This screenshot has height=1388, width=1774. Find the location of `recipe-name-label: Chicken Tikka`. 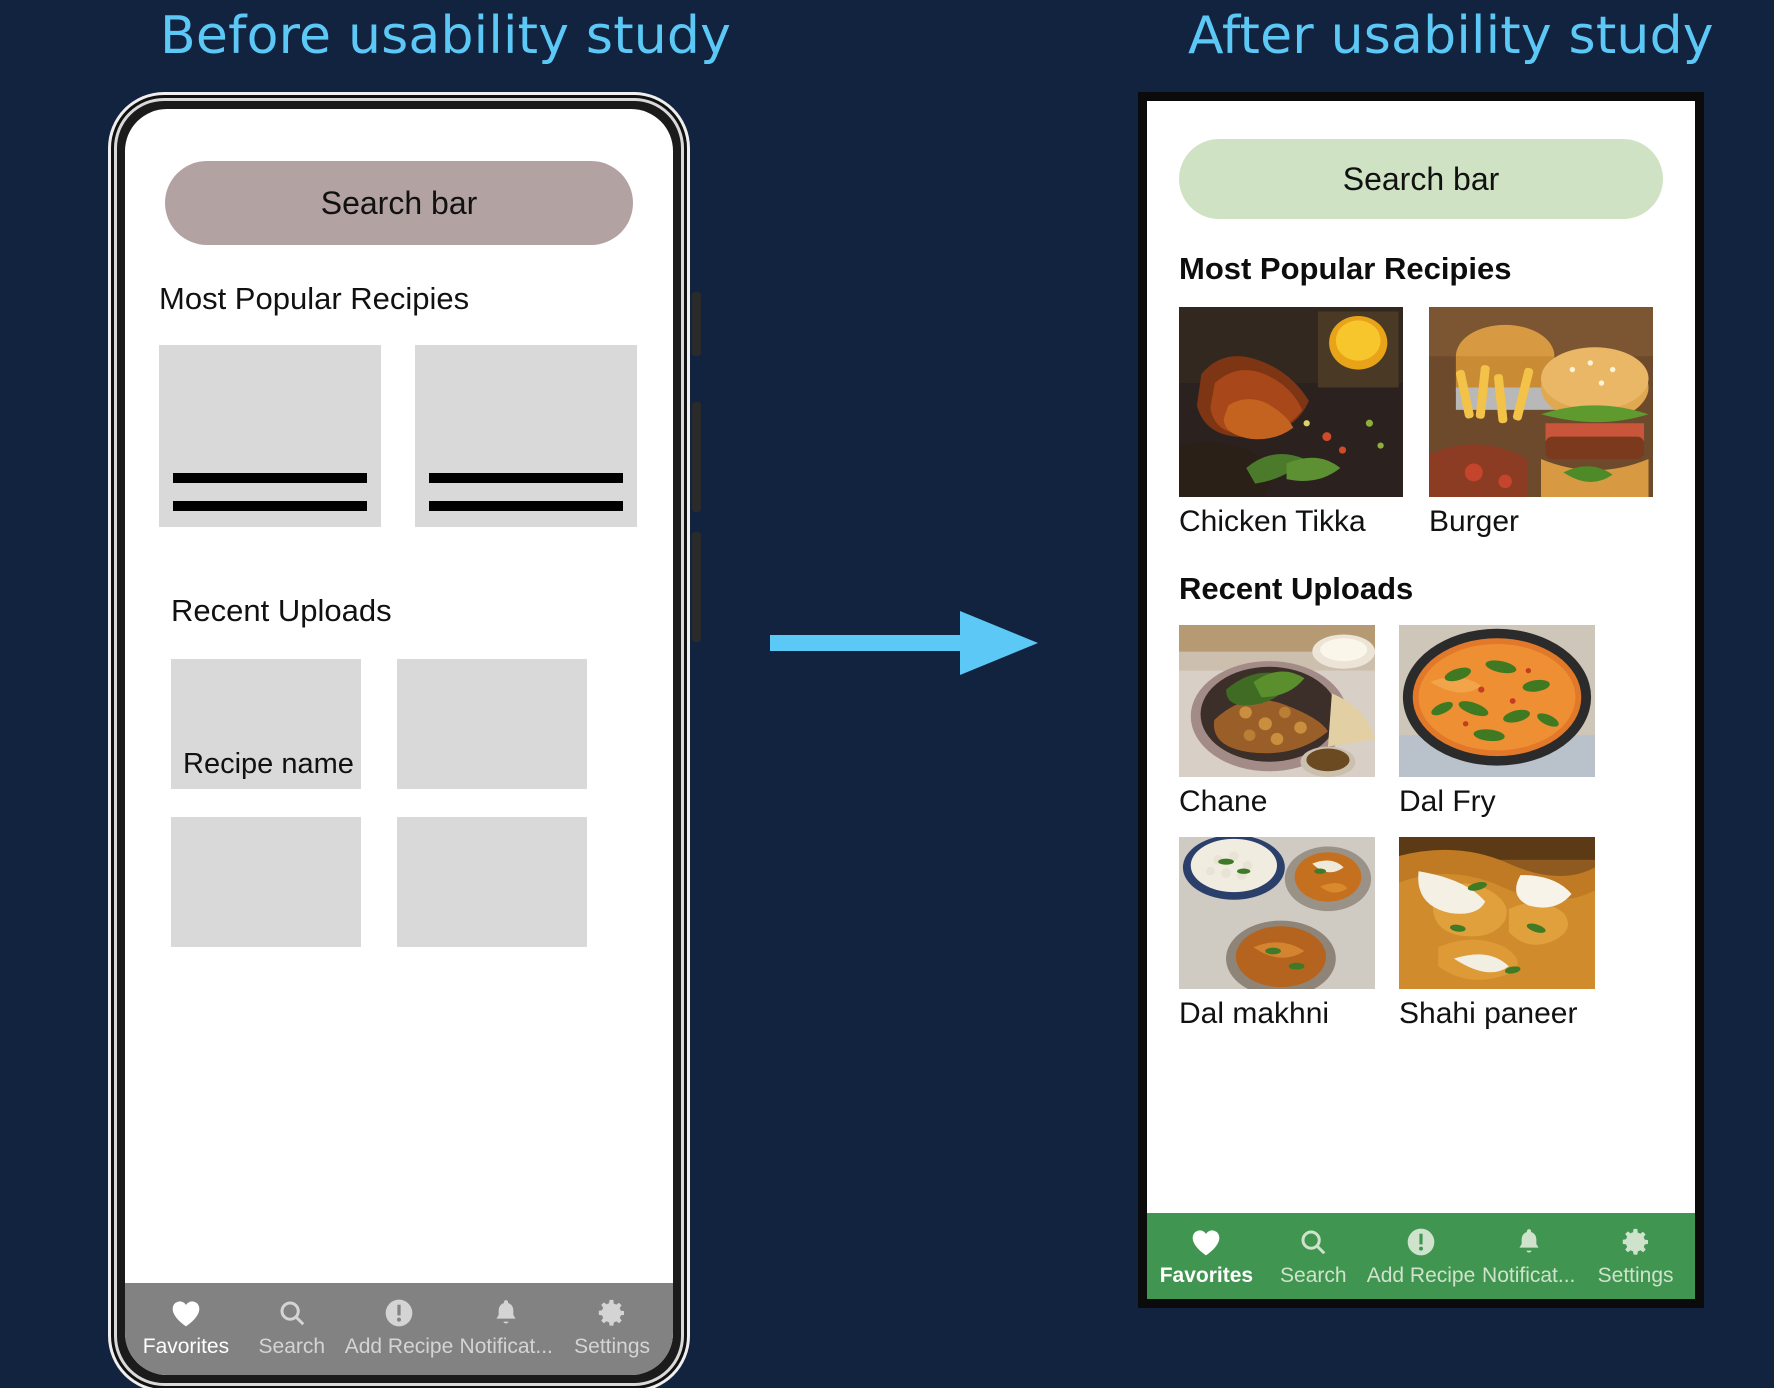

recipe-name-label: Chicken Tikka is located at coordinates (1272, 521).